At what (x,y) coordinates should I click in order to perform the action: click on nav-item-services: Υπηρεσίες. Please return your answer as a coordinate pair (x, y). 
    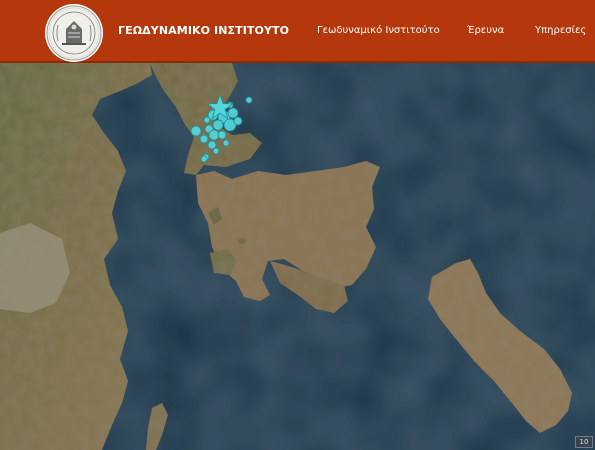
    Looking at the image, I should click on (560, 30).